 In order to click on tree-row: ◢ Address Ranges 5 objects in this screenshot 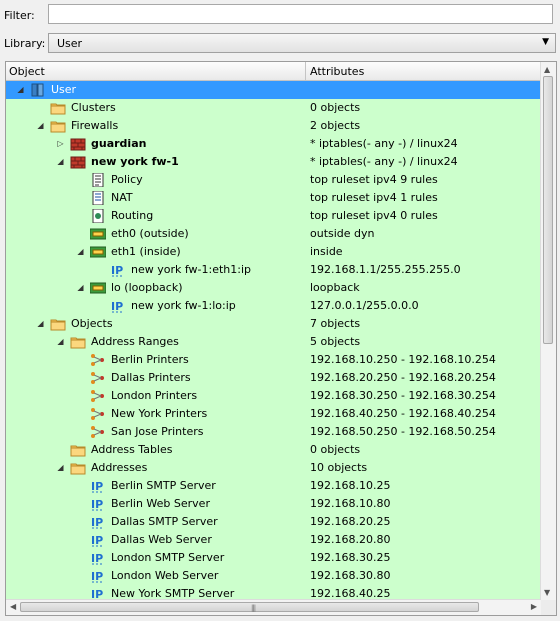, I will do `click(273, 342)`.